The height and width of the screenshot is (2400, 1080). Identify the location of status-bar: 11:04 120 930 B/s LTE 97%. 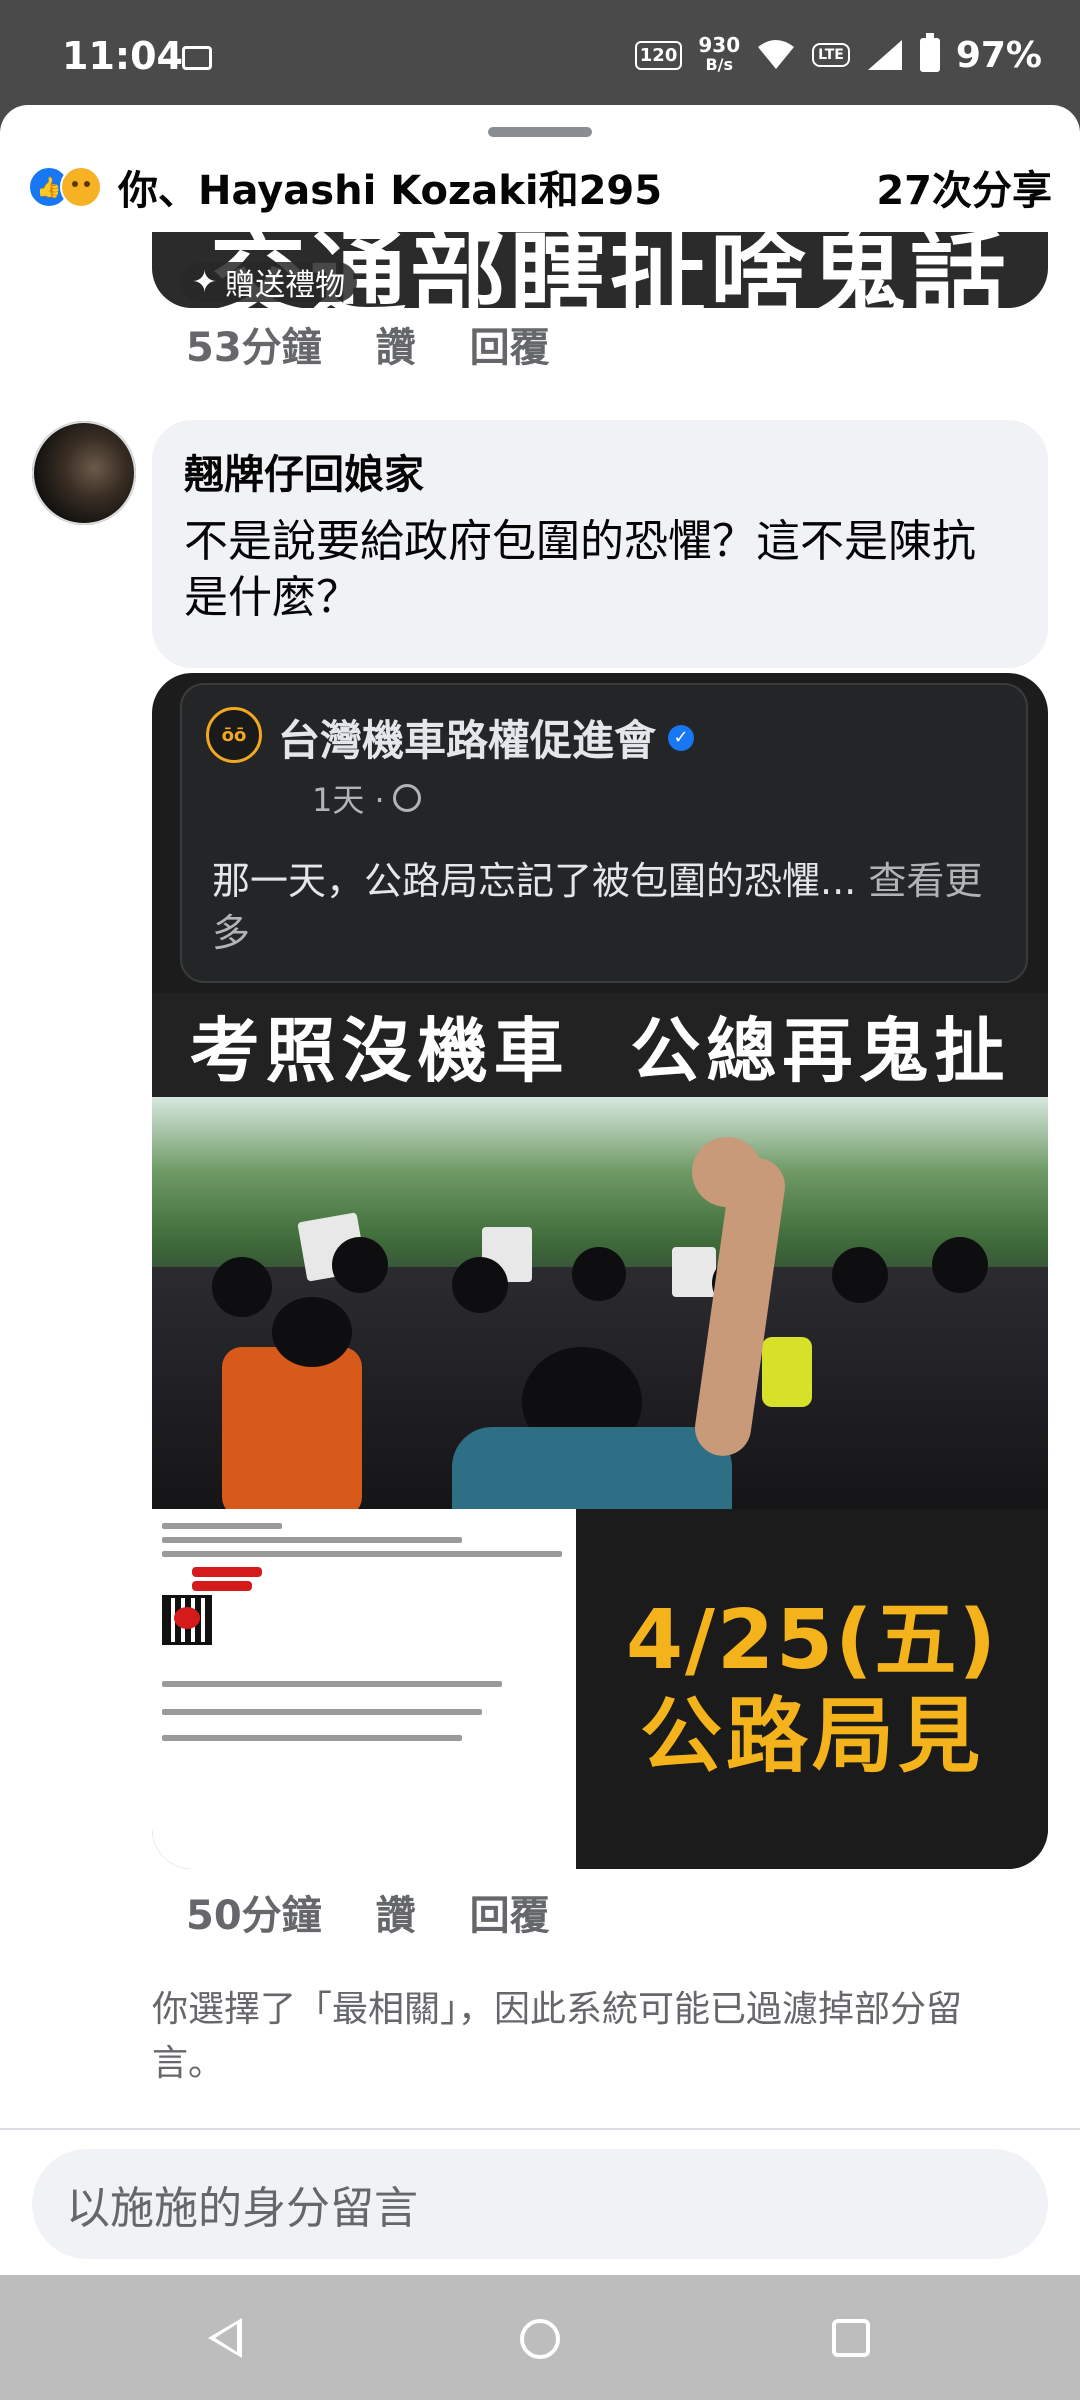
(540, 52).